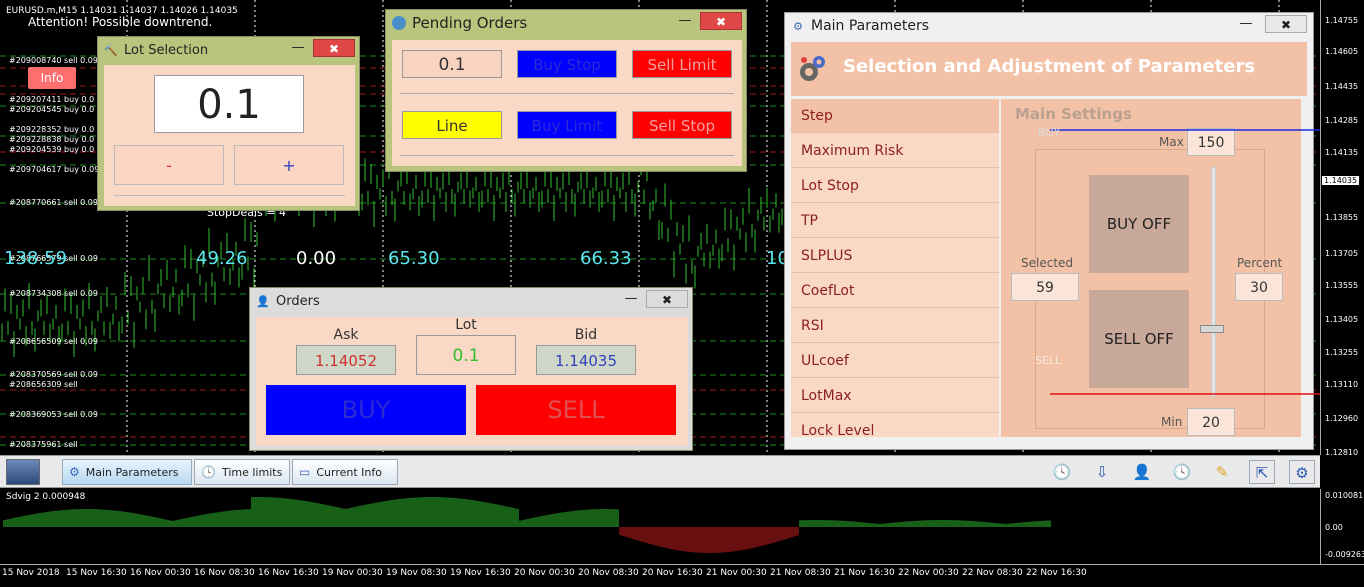 This screenshot has width=1364, height=587. What do you see at coordinates (1139, 224) in the screenshot?
I see `buy-off-button: BUY OFF` at bounding box center [1139, 224].